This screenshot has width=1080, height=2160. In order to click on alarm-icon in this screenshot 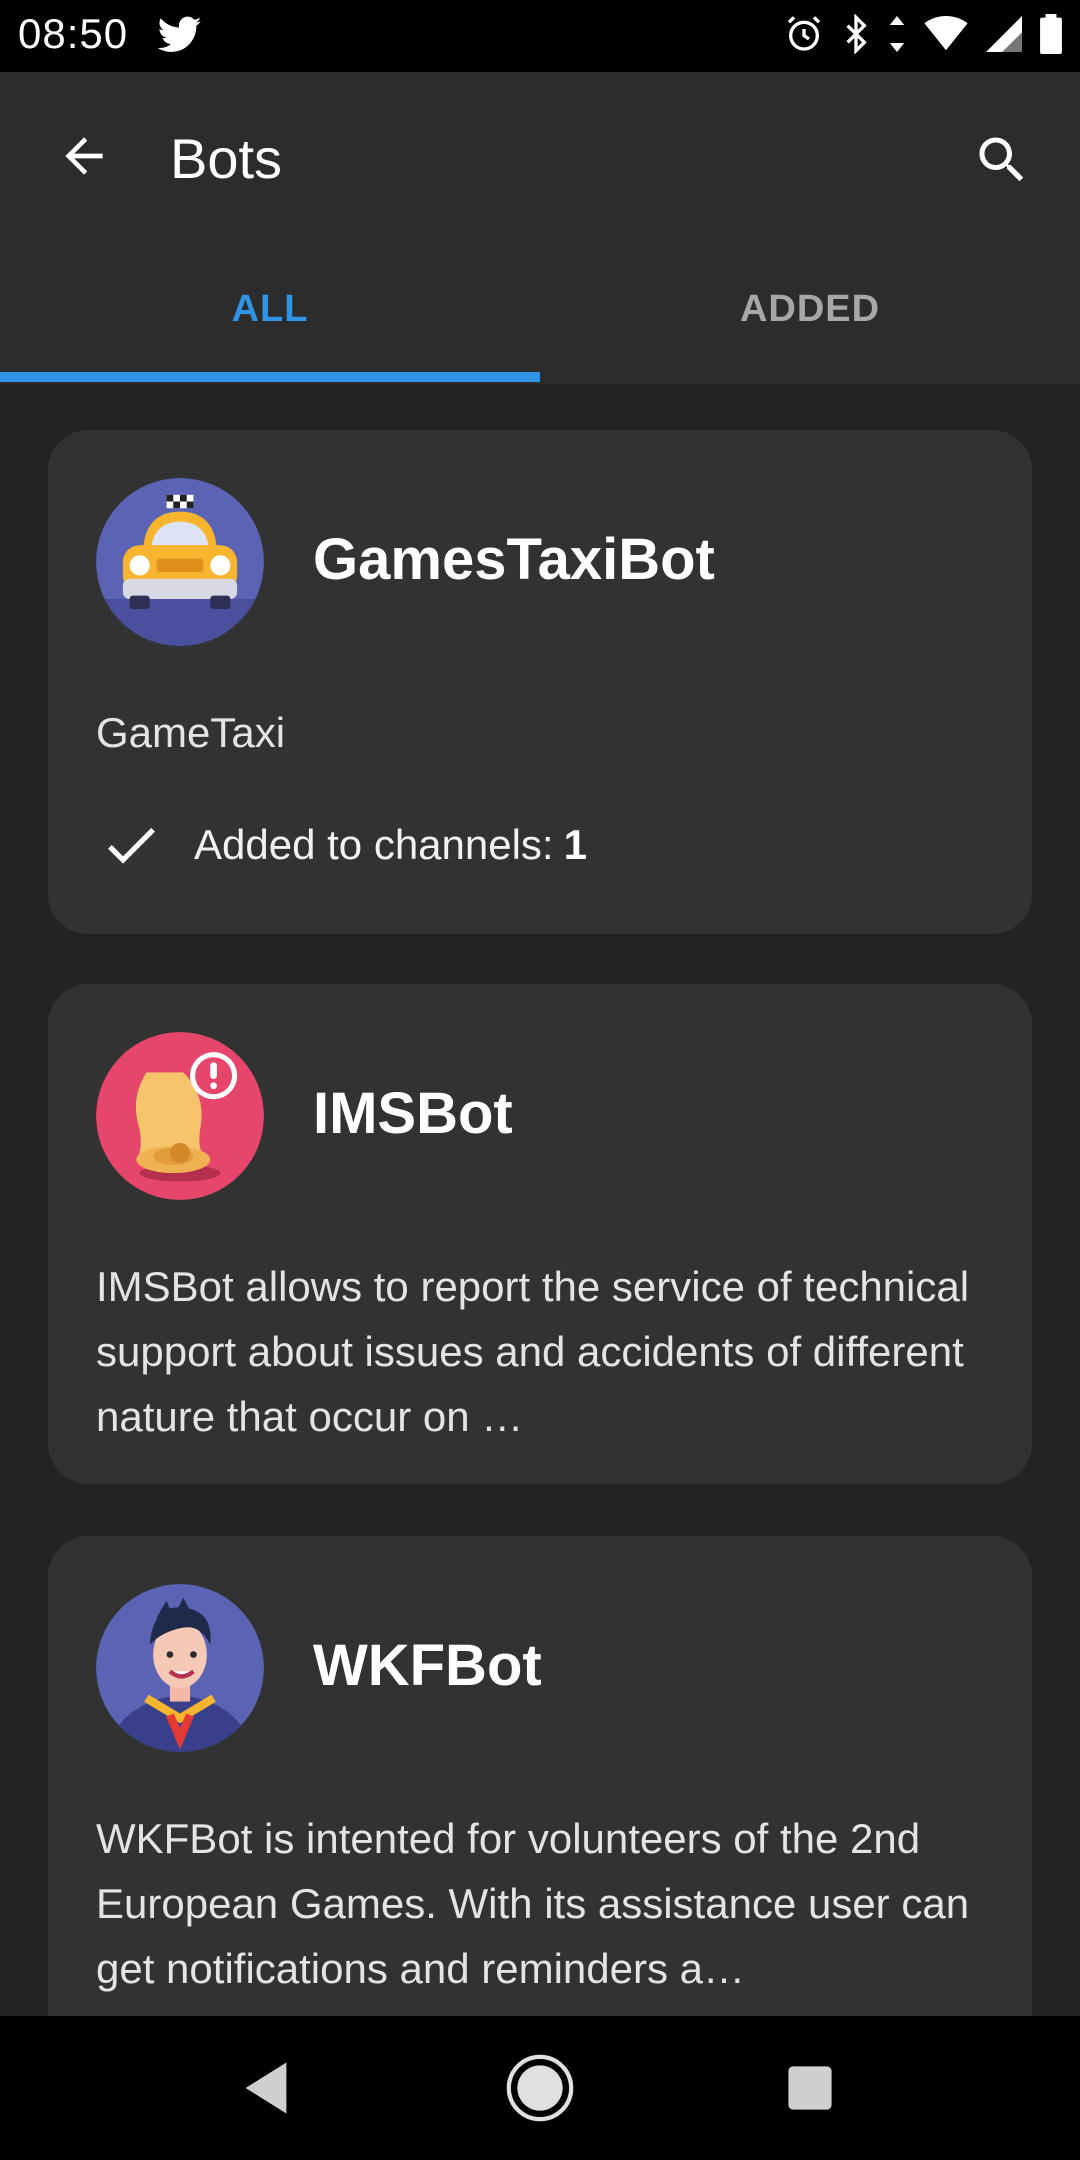, I will do `click(804, 34)`.